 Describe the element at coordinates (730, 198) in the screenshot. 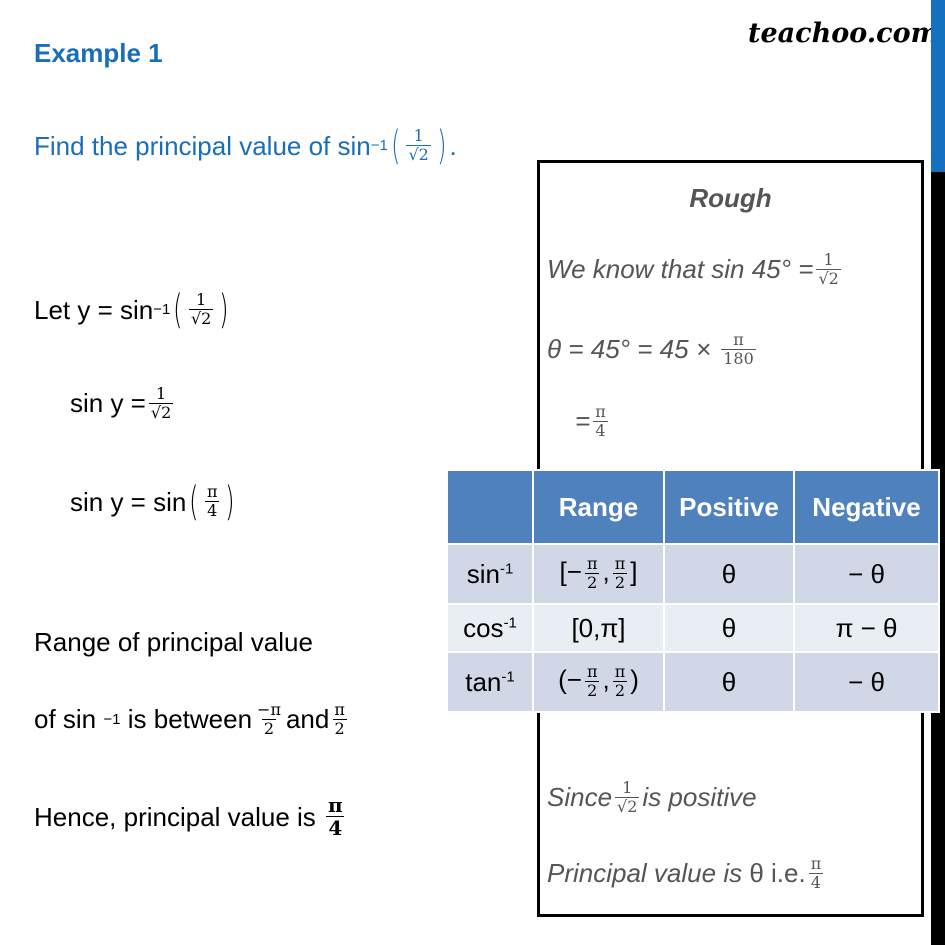

I see `rough-title: Rough` at that location.